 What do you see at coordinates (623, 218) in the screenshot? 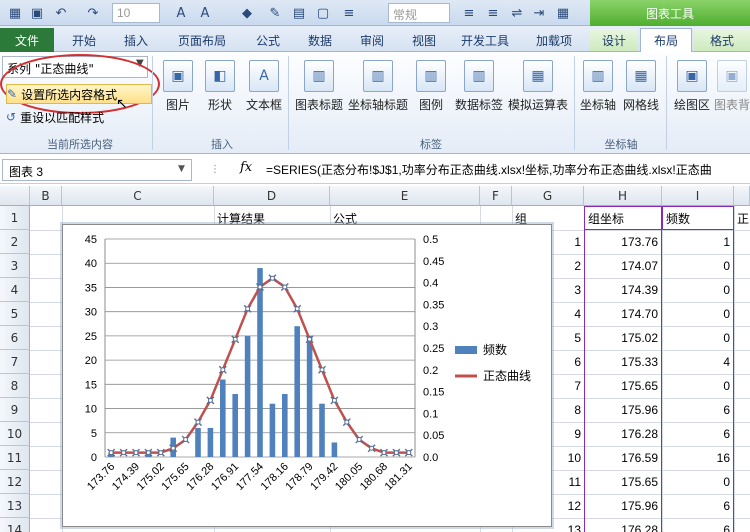
I see `cell: 组坐标` at bounding box center [623, 218].